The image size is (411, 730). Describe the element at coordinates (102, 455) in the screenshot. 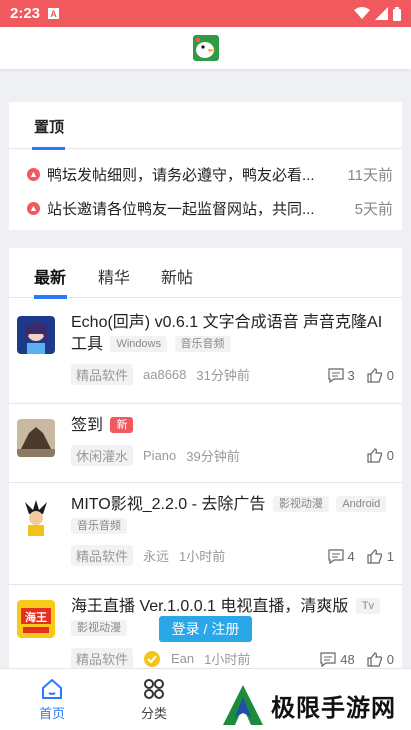

I see `post-category: 休闲灌水` at that location.